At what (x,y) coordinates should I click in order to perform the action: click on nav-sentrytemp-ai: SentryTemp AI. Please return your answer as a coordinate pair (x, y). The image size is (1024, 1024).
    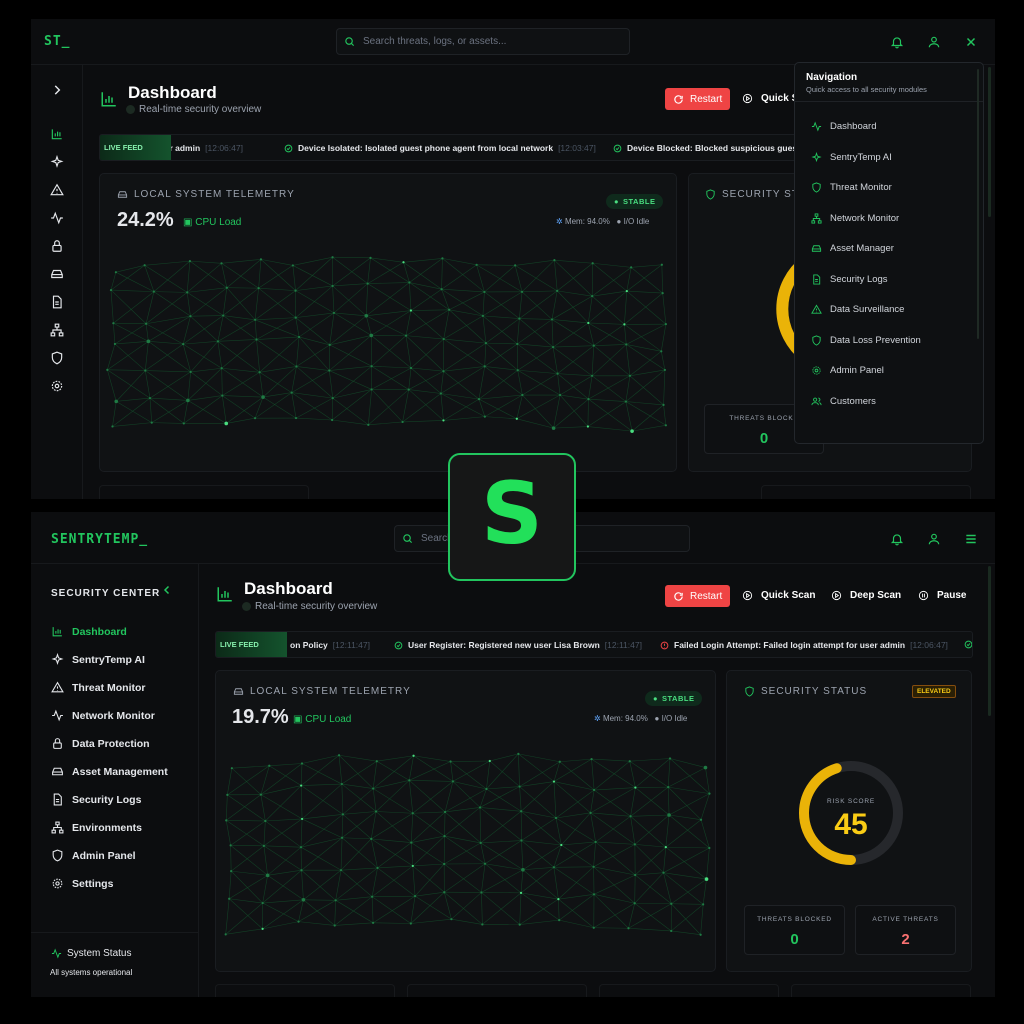
    Looking at the image, I should click on (851, 157).